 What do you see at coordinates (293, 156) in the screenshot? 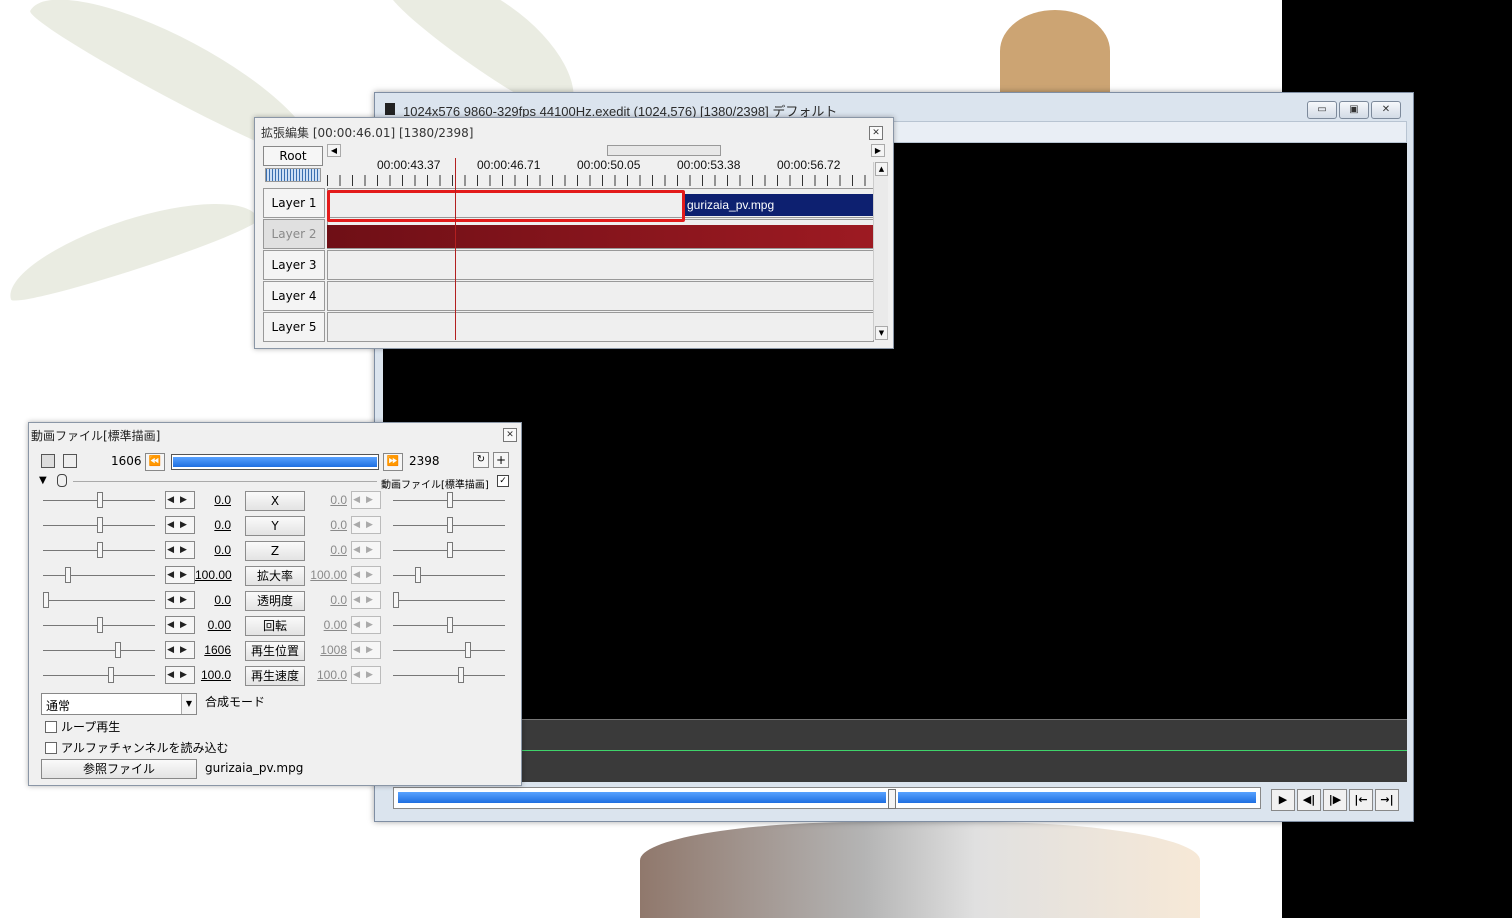
I see `root-button: Root` at bounding box center [293, 156].